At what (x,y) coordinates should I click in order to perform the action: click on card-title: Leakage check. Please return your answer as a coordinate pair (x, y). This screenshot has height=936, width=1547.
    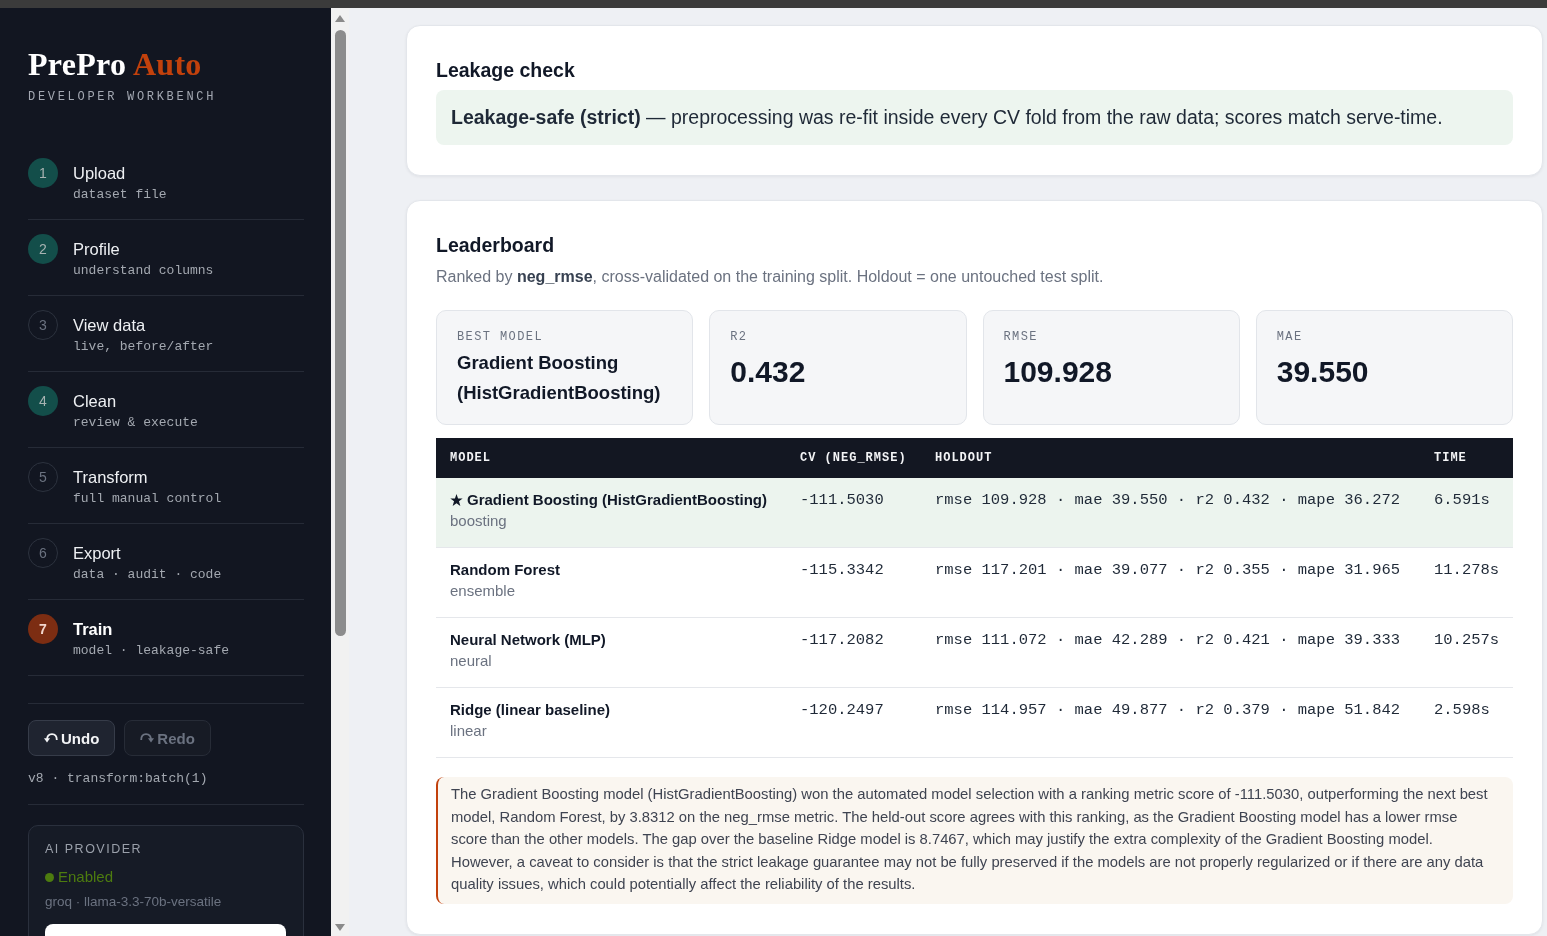
    Looking at the image, I should click on (506, 70).